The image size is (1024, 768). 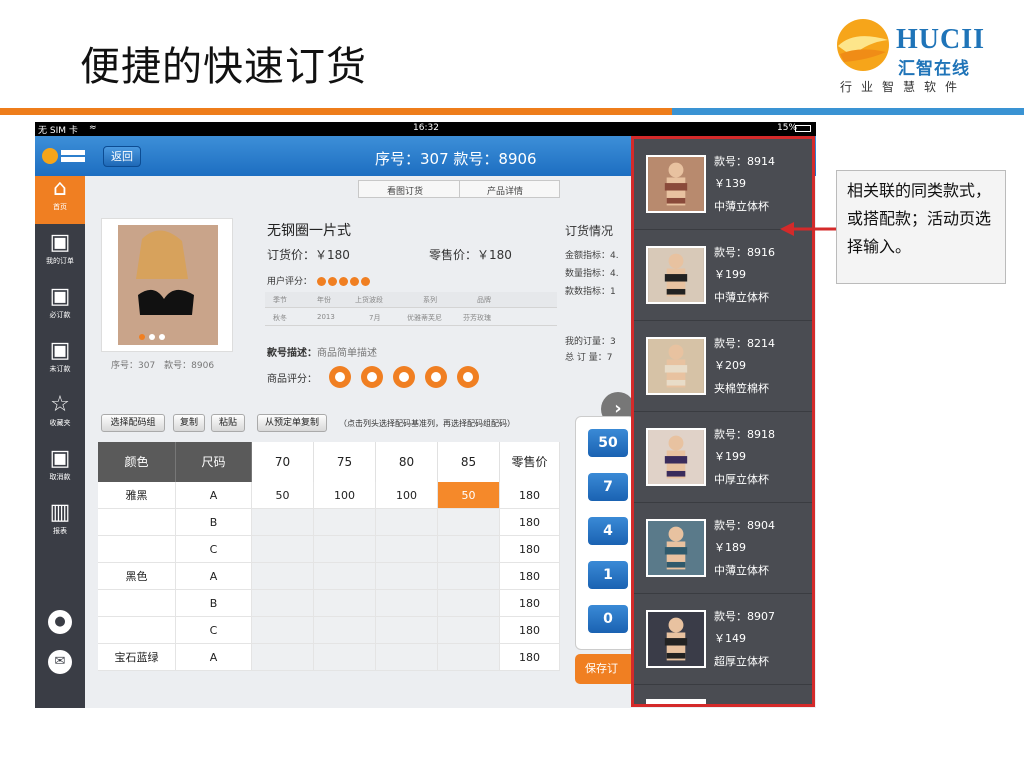 What do you see at coordinates (608, 619) in the screenshot?
I see `keypad-key: 0` at bounding box center [608, 619].